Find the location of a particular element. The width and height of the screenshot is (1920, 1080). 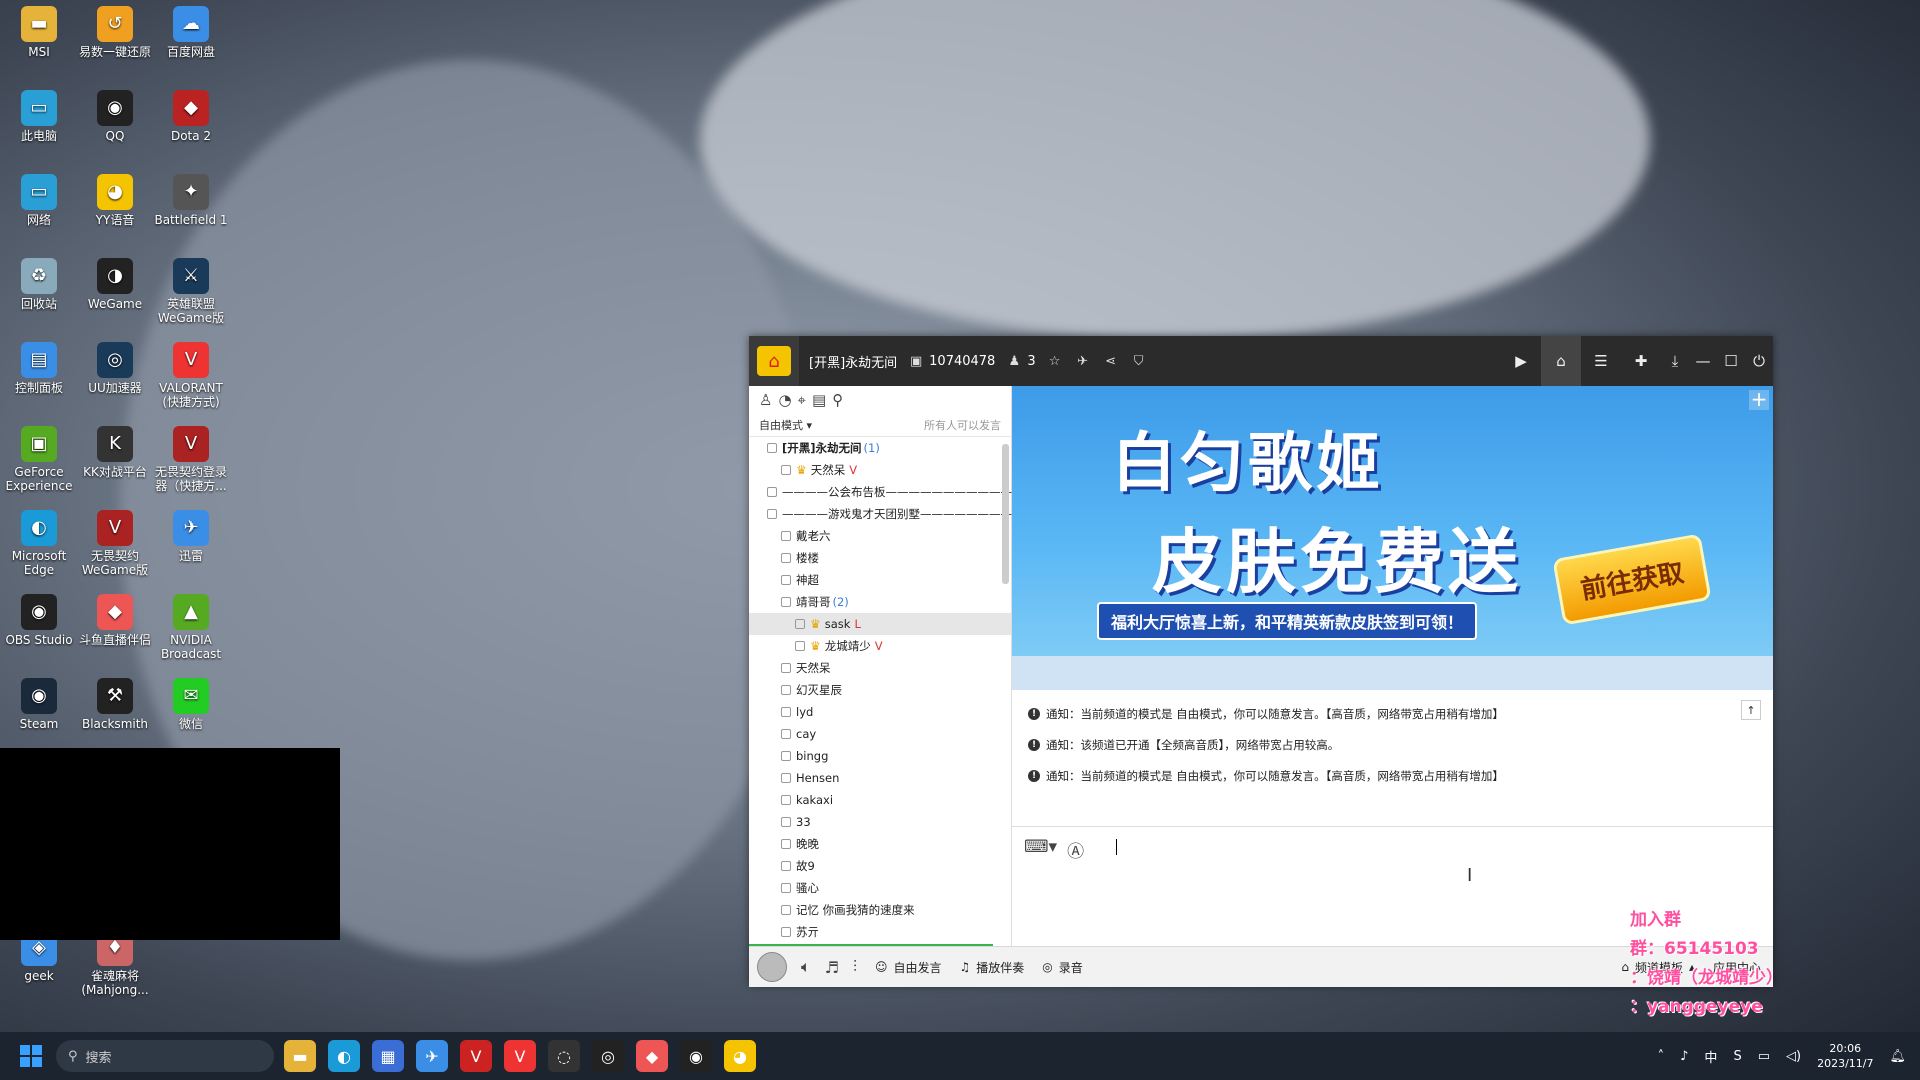

tree-row: 天然呆 is located at coordinates (880, 668).